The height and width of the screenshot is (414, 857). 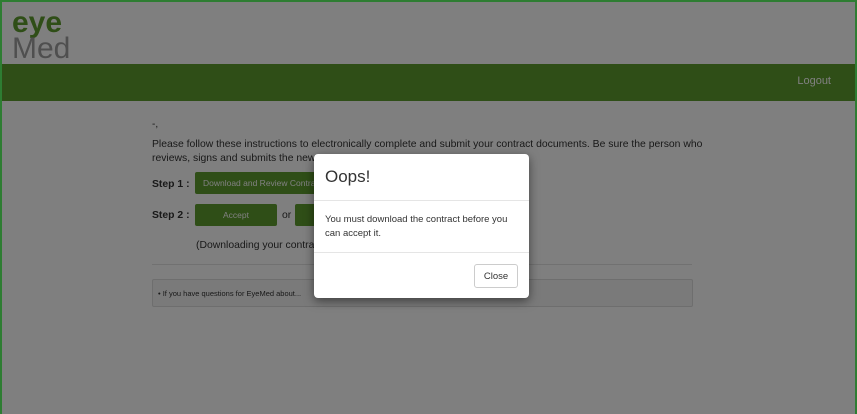 I want to click on close-button: Close, so click(x=496, y=276).